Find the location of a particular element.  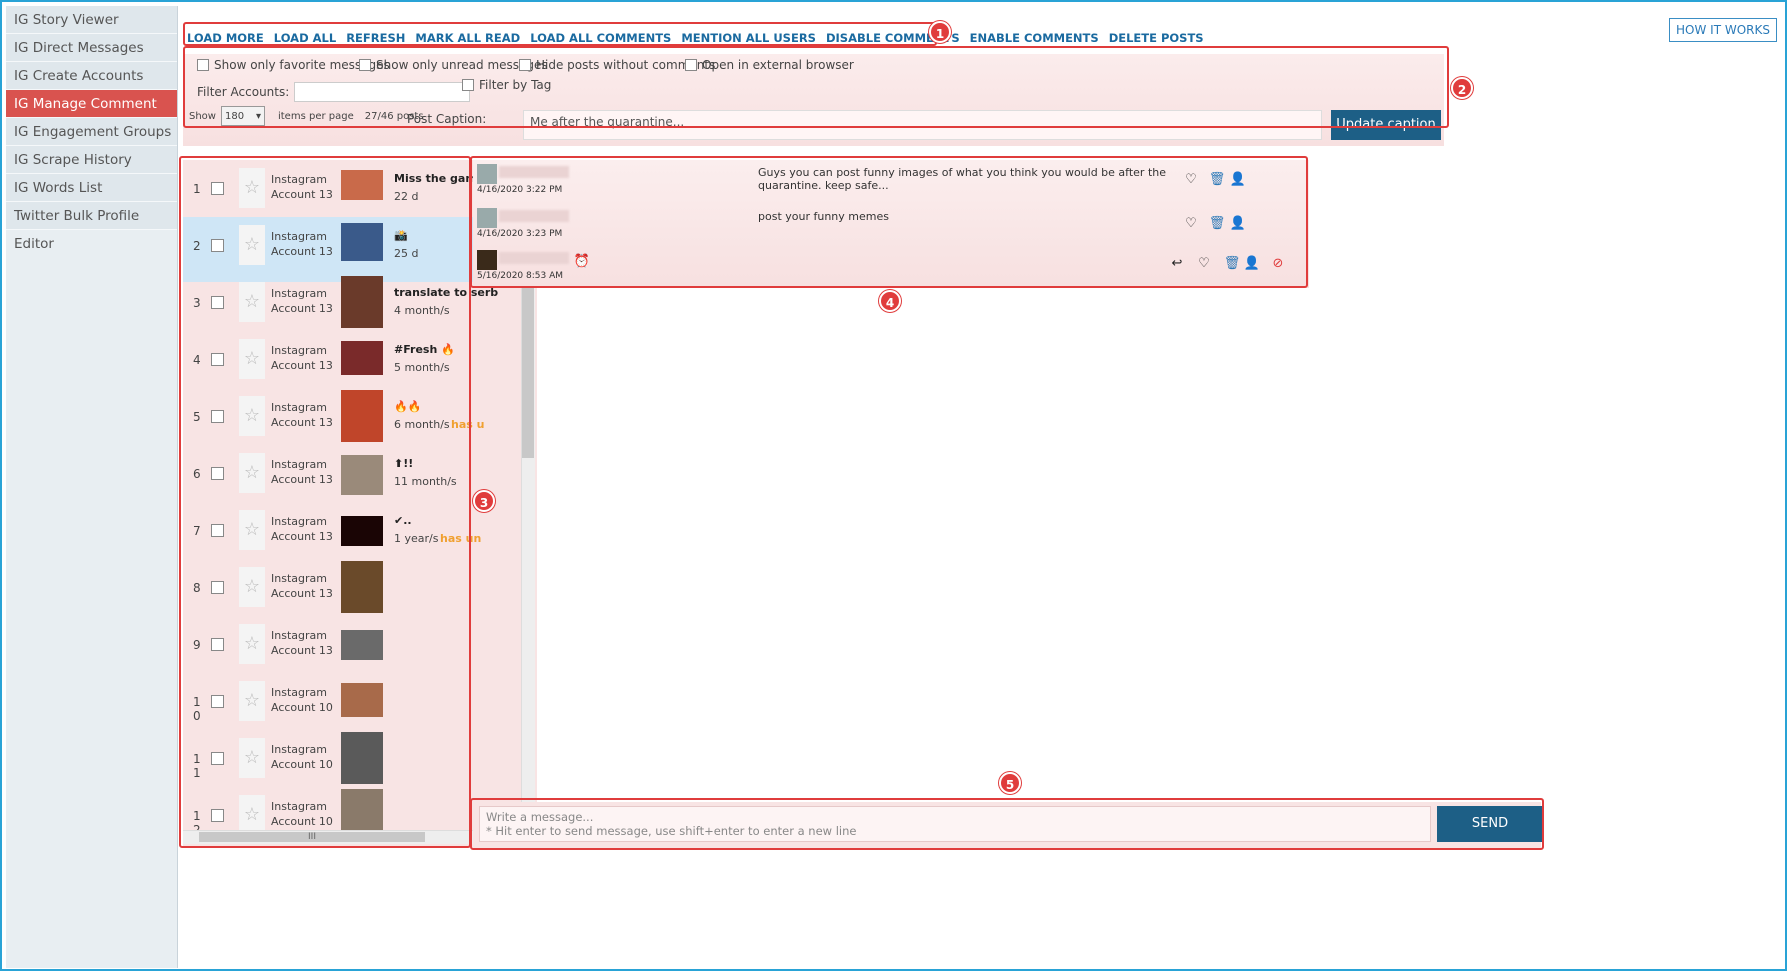

sidebar-item-ig-engagement-groups: IG Engagement Groups is located at coordinates (91, 132).